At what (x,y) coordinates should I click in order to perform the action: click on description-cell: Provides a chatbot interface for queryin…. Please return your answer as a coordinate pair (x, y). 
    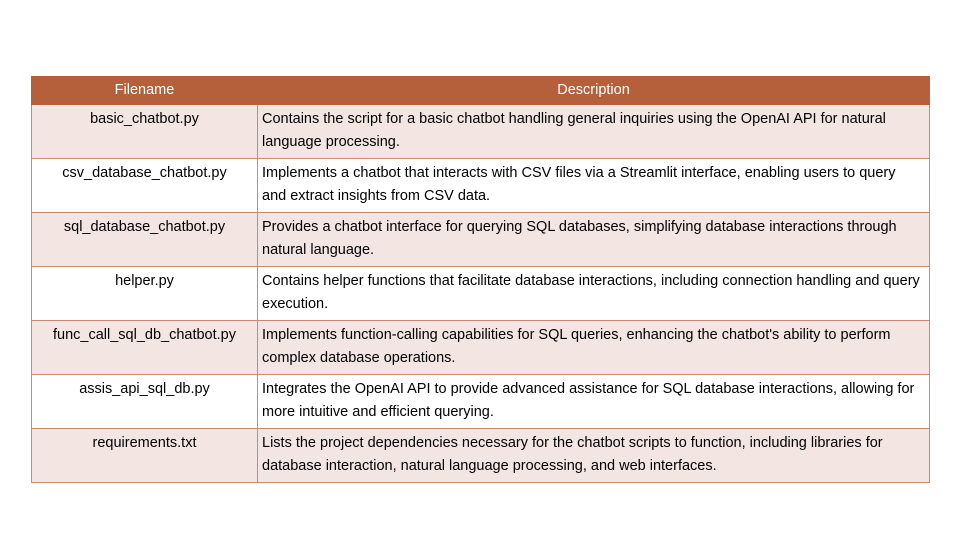
    Looking at the image, I should click on (593, 239).